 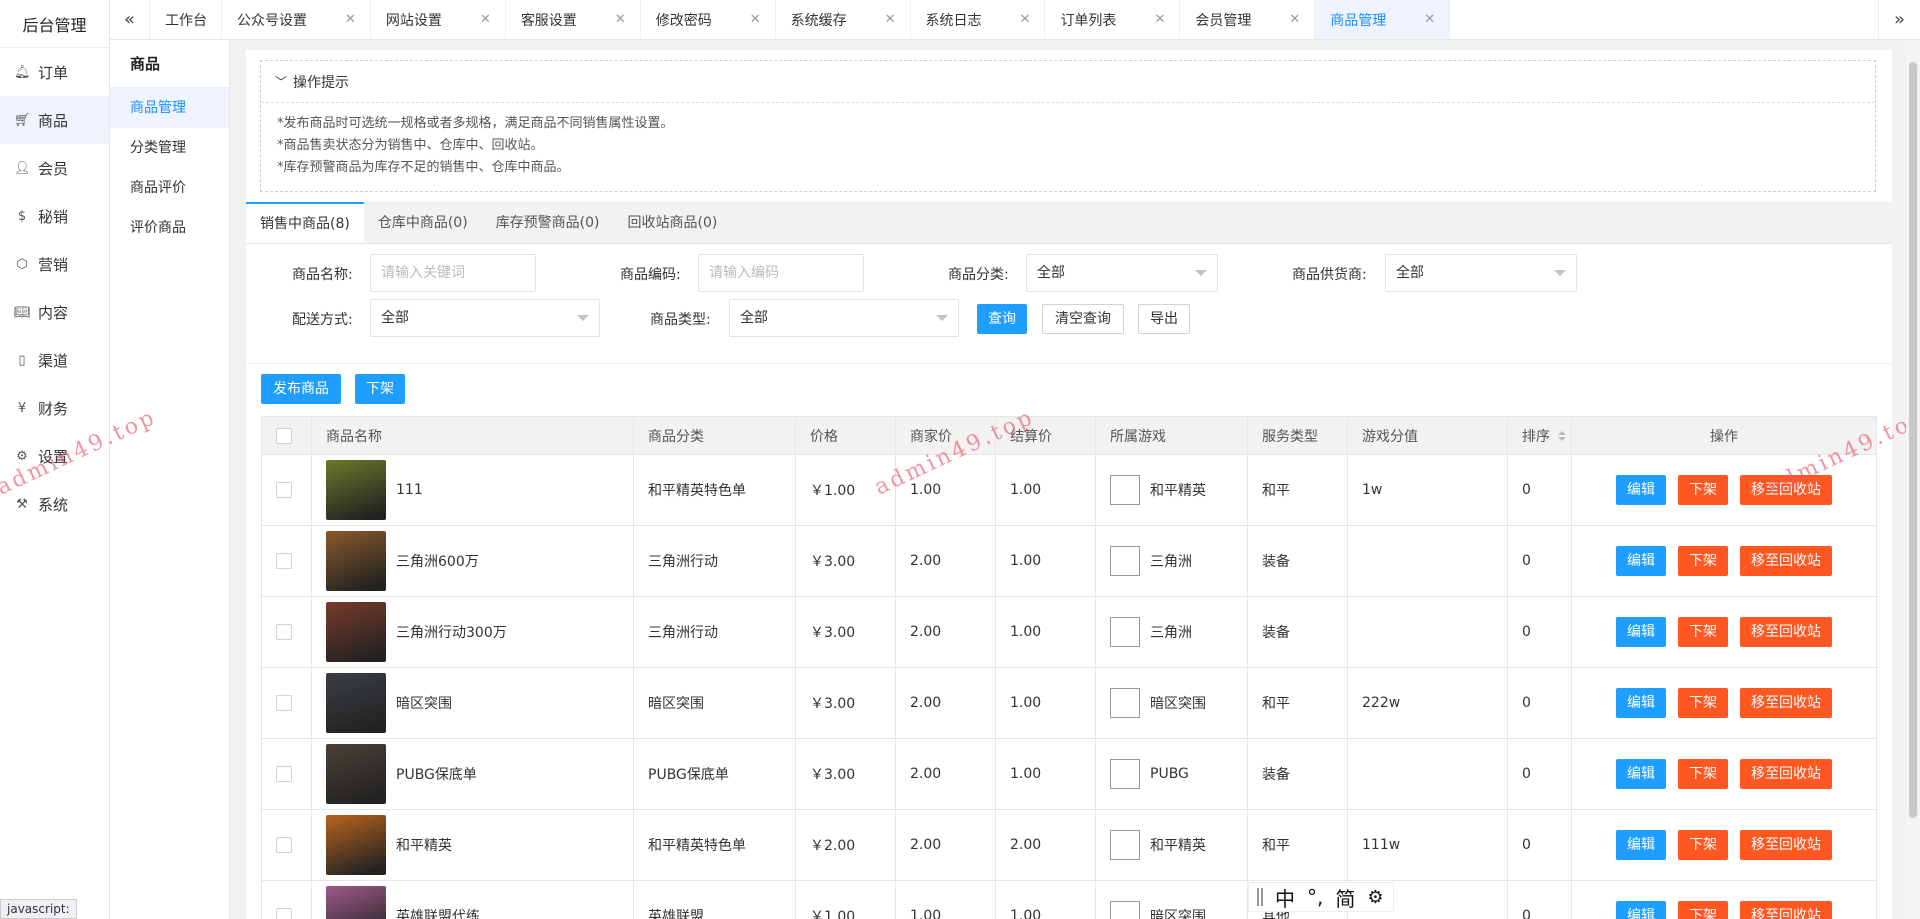 I want to click on column-header: 商品分类, so click(x=715, y=435).